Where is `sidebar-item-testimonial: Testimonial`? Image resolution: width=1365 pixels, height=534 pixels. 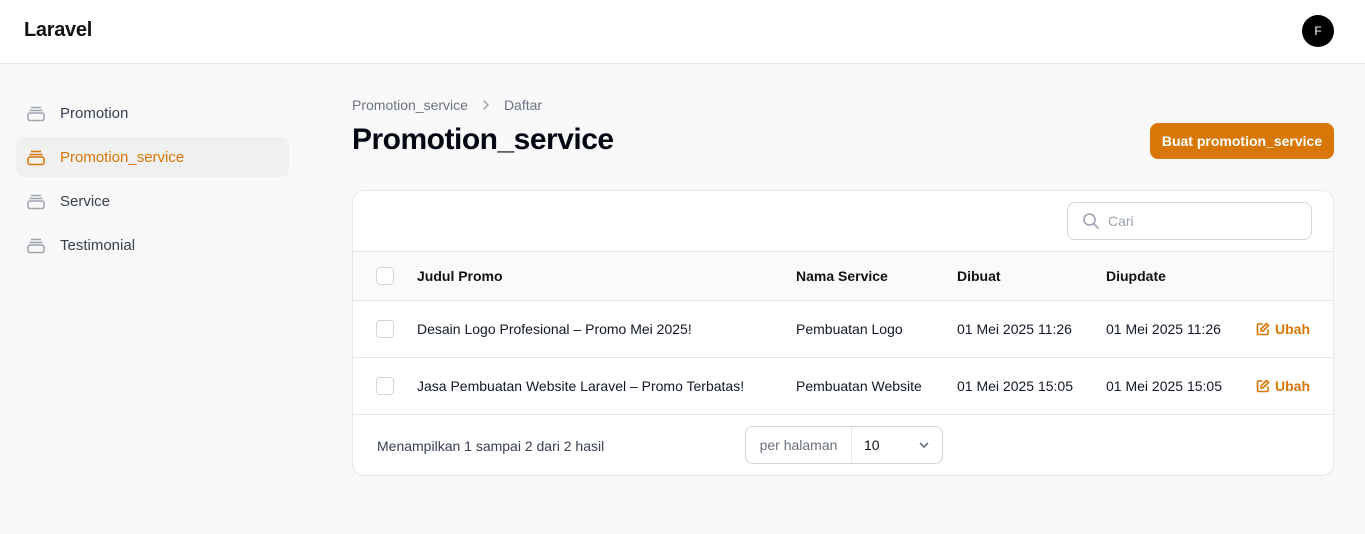 sidebar-item-testimonial: Testimonial is located at coordinates (152, 245).